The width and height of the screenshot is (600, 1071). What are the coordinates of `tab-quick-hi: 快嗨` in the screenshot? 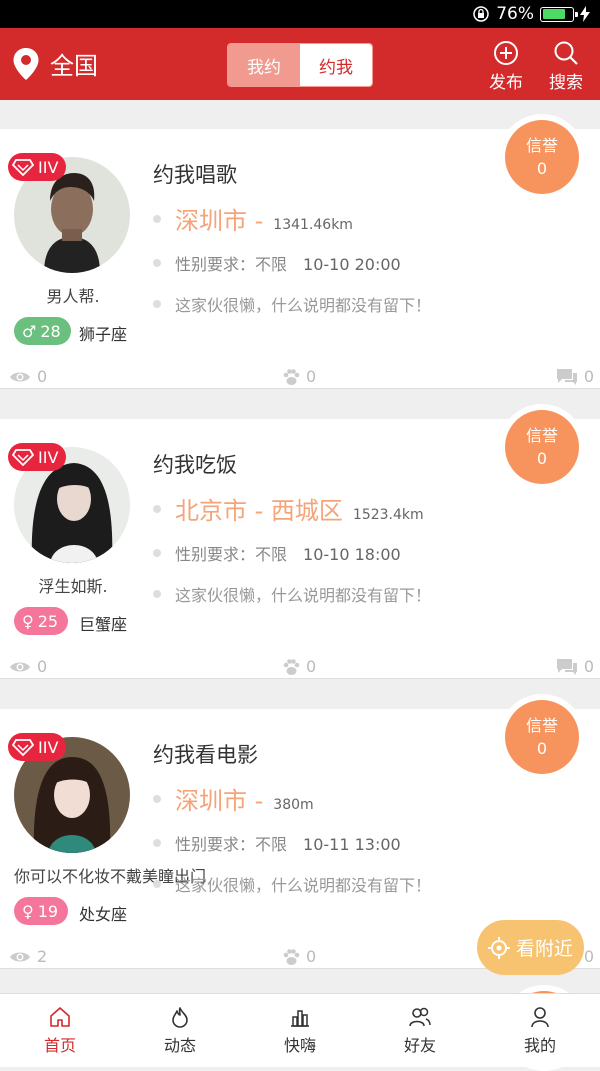 It's located at (300, 1030).